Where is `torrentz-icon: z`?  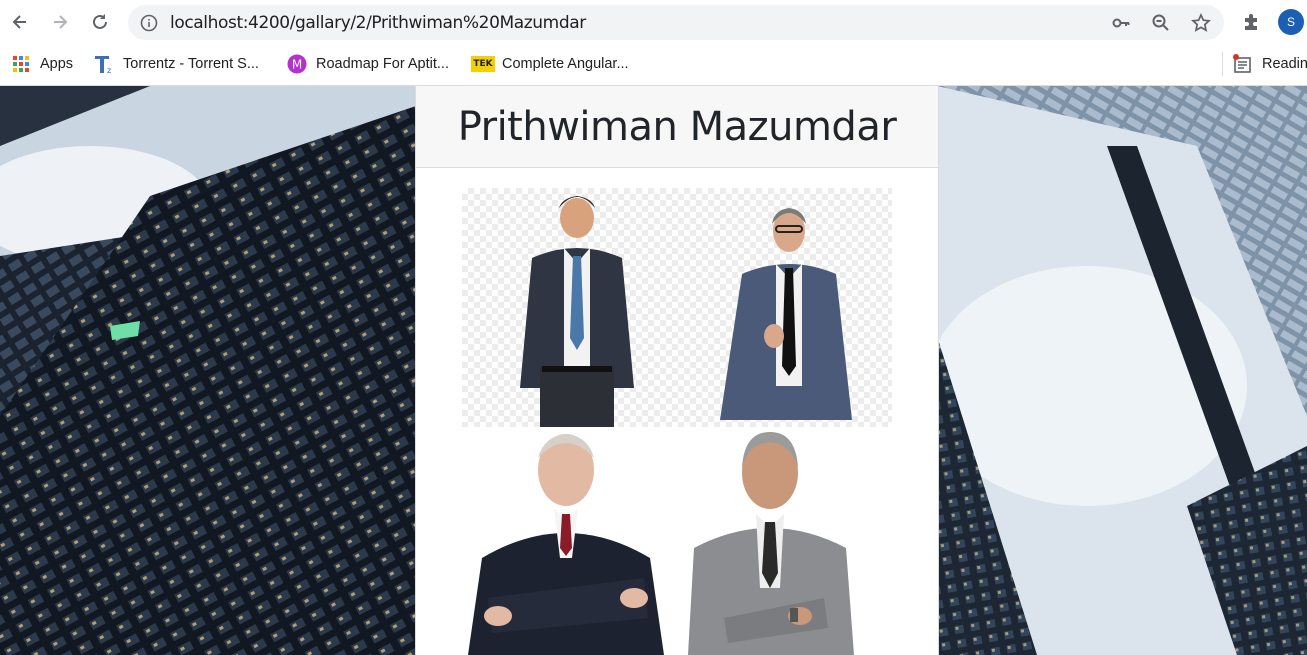
torrentz-icon: z is located at coordinates (104, 64).